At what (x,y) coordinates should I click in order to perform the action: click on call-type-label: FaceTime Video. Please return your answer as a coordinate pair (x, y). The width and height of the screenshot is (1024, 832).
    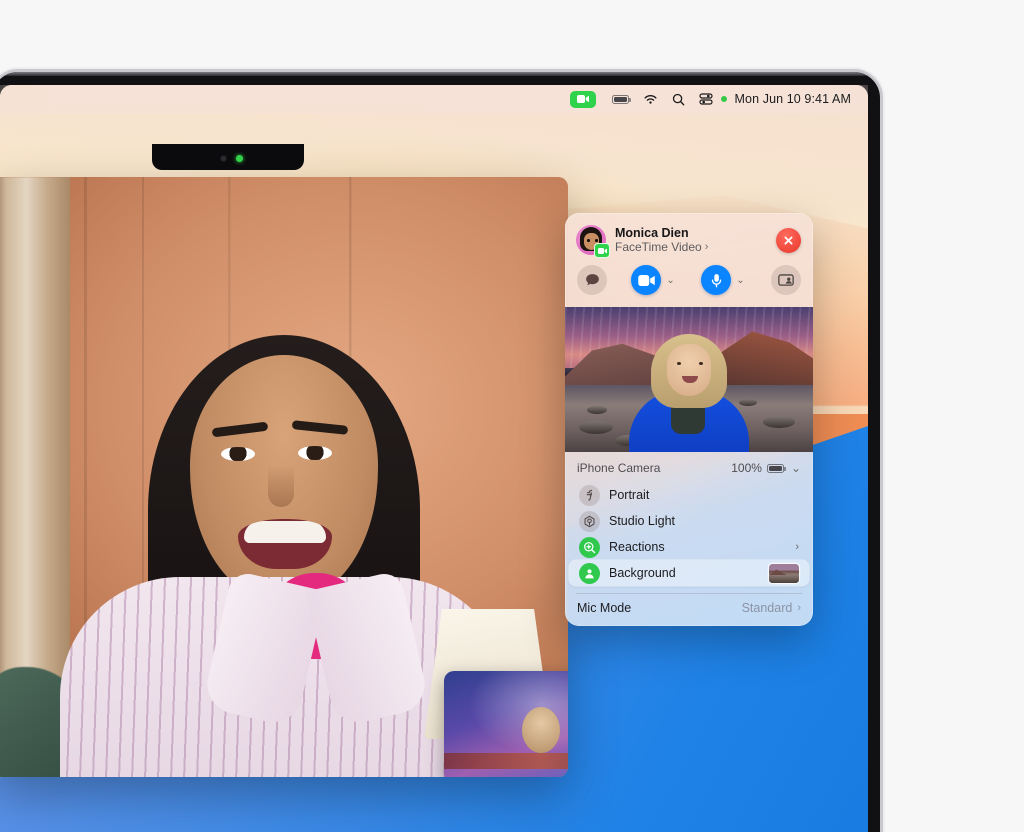
    Looking at the image, I should click on (658, 246).